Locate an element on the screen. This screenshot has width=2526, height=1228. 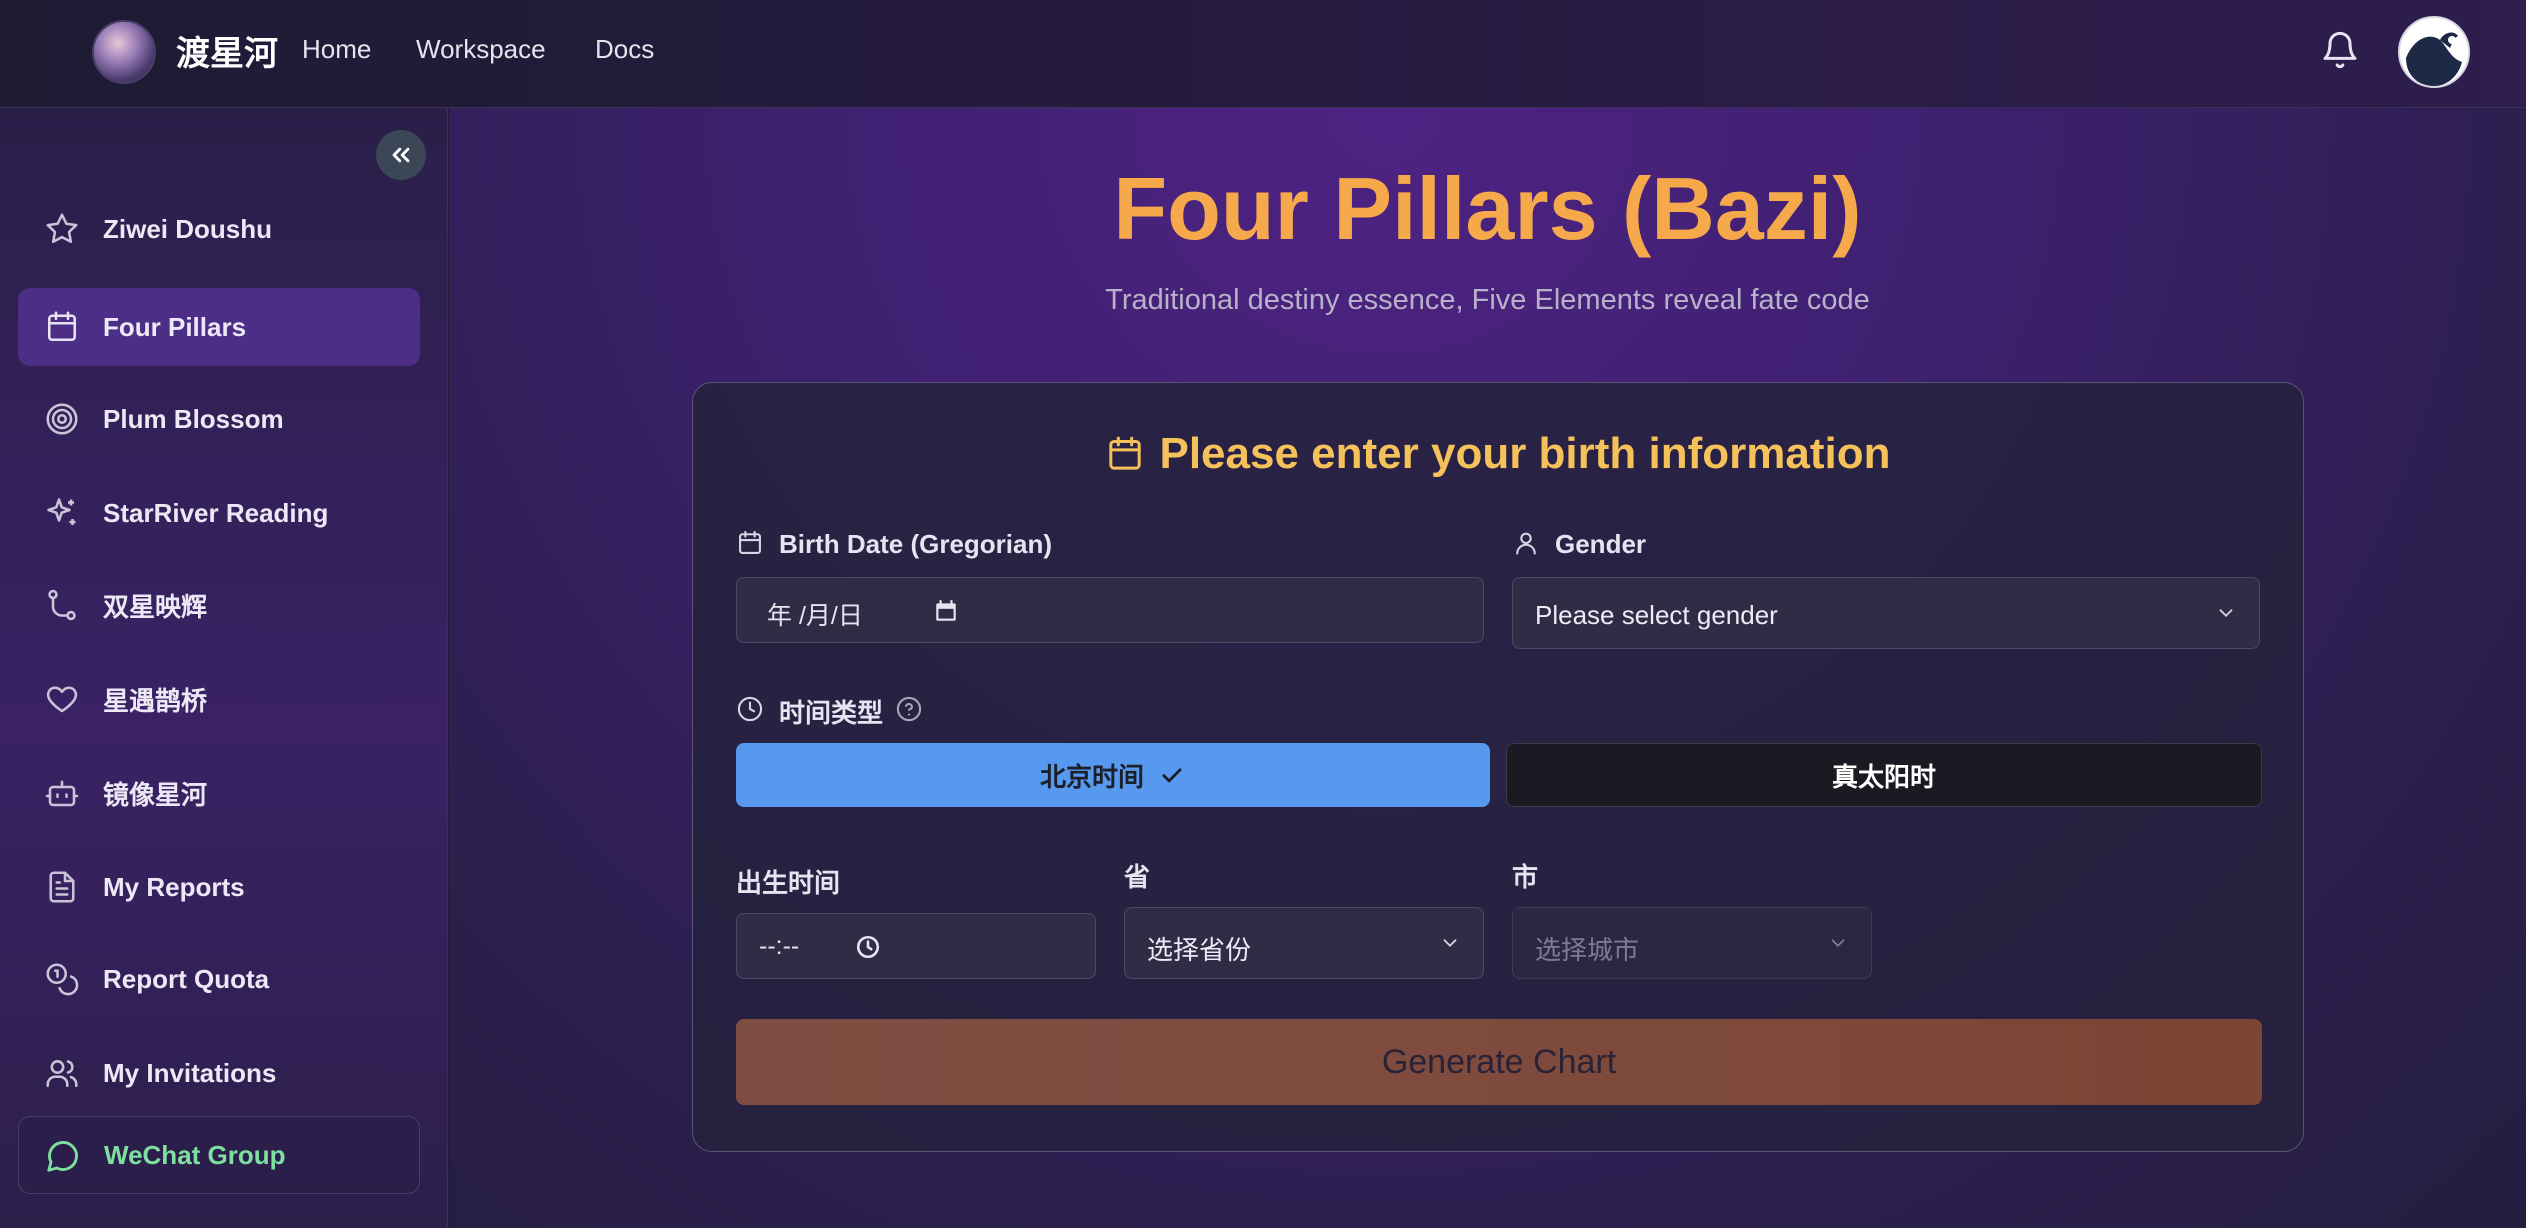
gender-select: Please select gender is located at coordinates (1886, 613).